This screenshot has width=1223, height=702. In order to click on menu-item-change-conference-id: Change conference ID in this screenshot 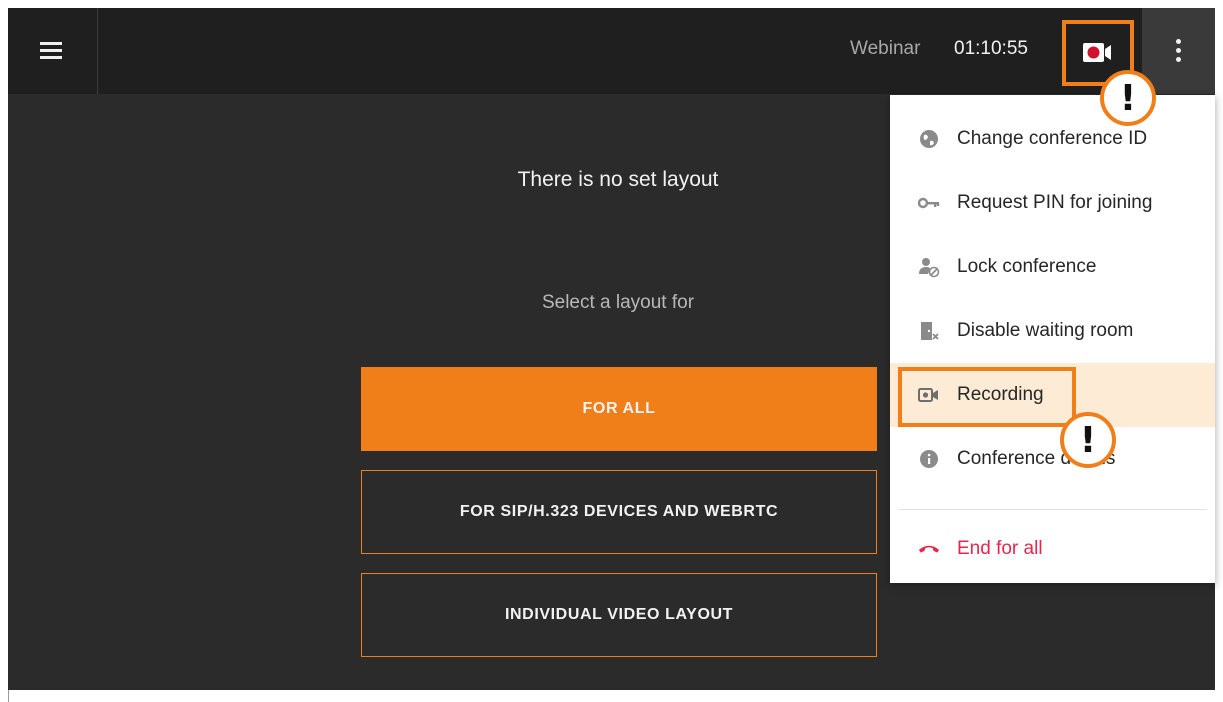, I will do `click(1052, 139)`.